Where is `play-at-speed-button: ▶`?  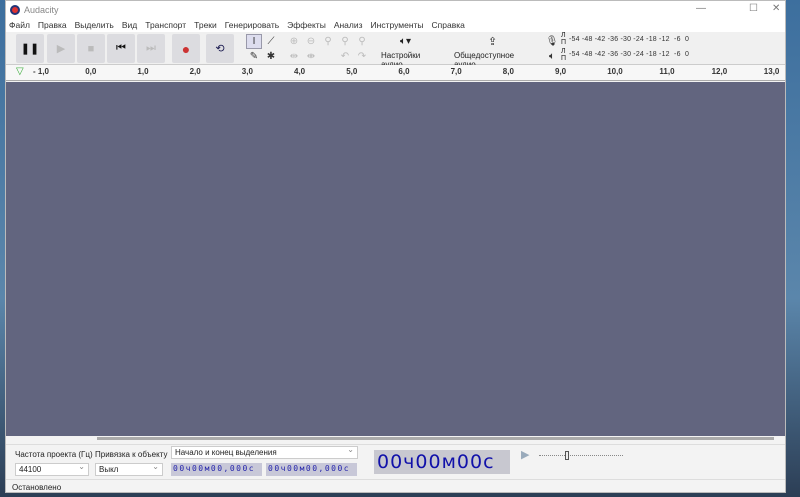 play-at-speed-button: ▶ is located at coordinates (525, 454).